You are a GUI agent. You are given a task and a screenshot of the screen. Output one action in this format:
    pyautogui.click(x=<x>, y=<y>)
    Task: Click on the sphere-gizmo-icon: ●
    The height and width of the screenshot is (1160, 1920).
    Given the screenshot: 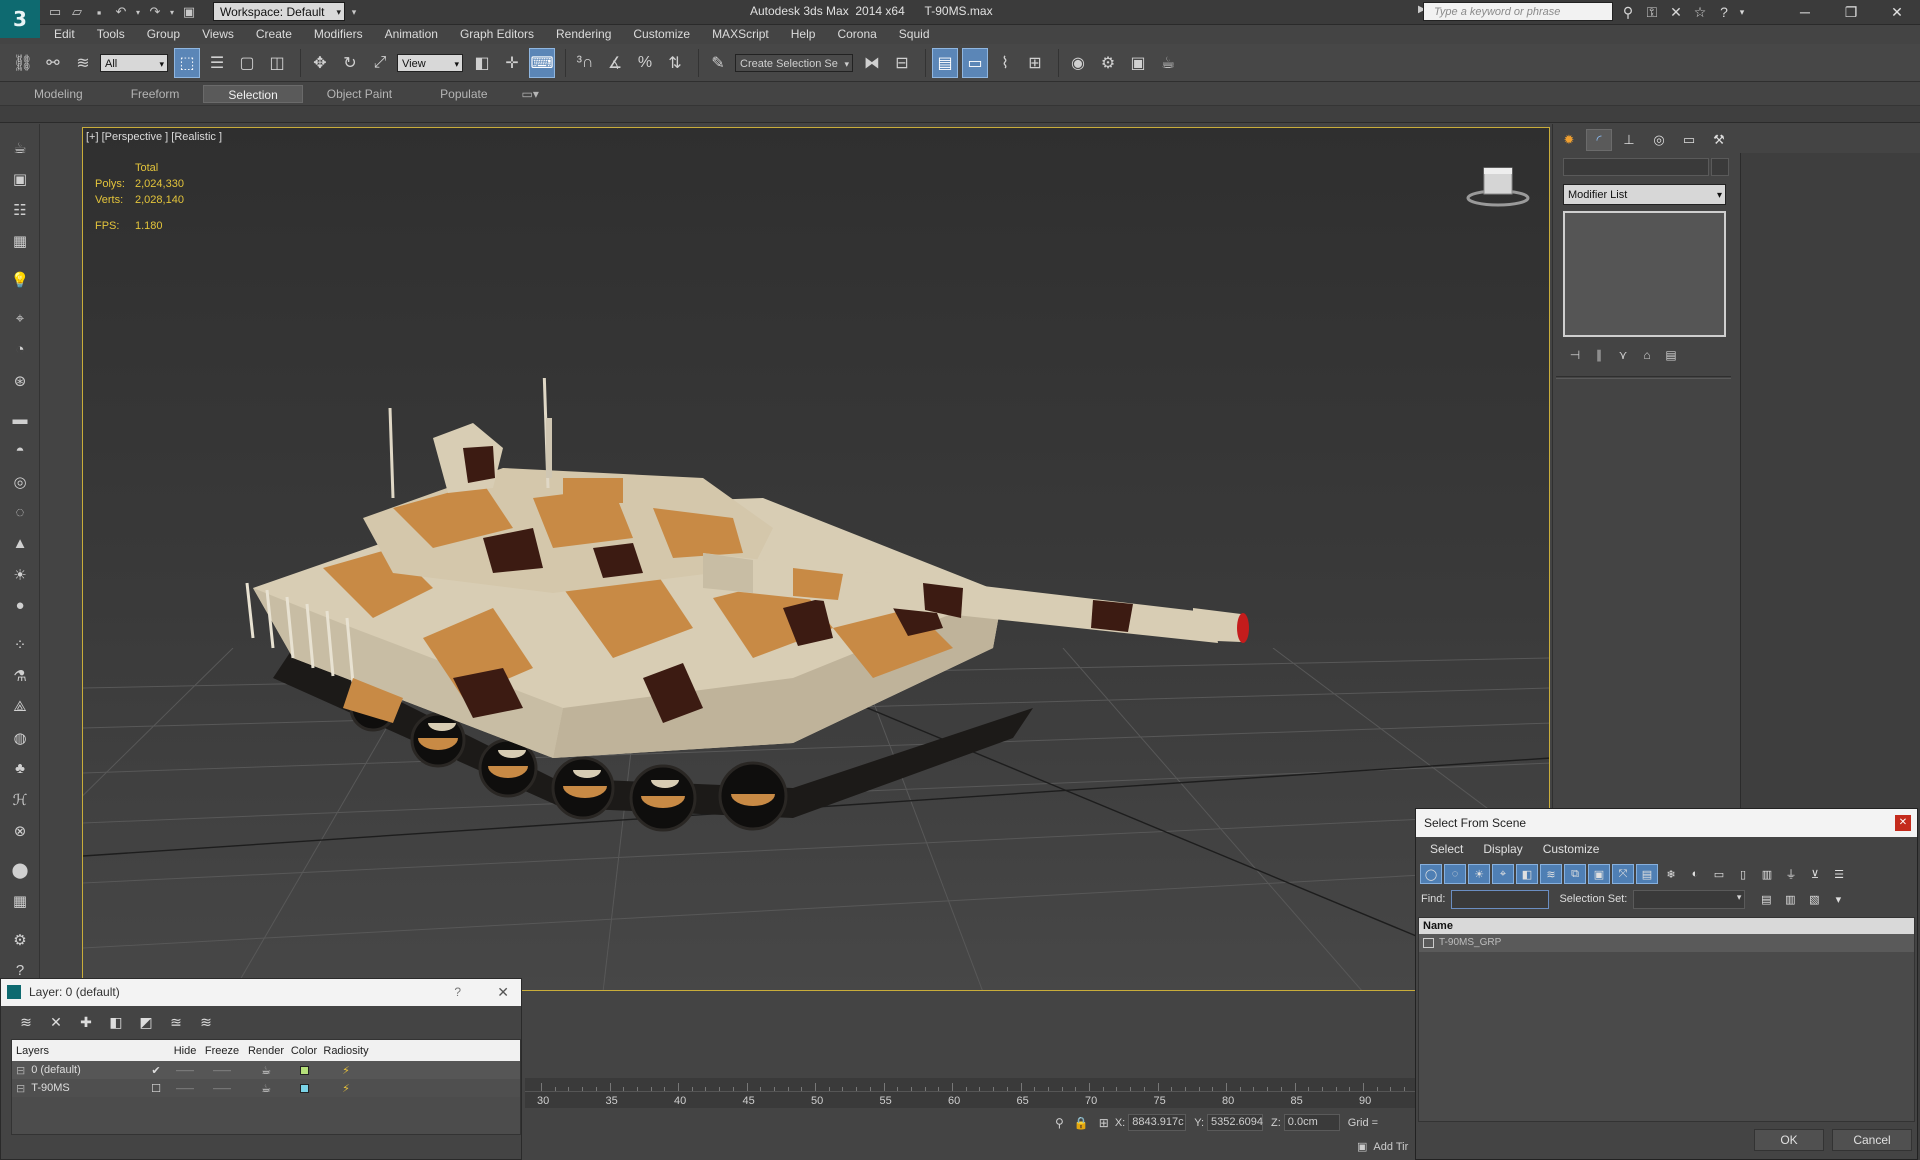 What is the action you would take?
    pyautogui.click(x=20, y=605)
    